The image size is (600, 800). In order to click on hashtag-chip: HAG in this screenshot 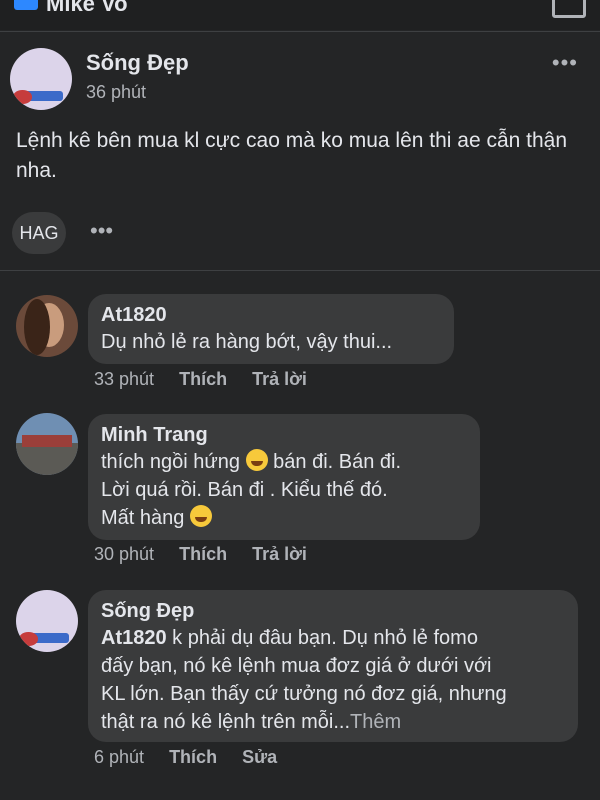, I will do `click(39, 233)`.